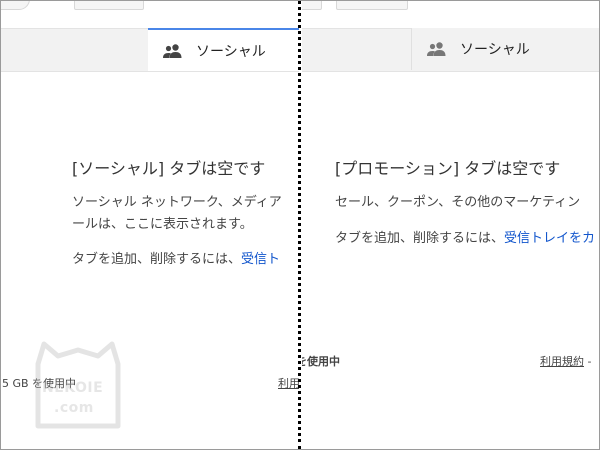 This screenshot has height=450, width=600. Describe the element at coordinates (549, 238) in the screenshot. I see `inbox-settings-link: 受信トレイをカ` at that location.